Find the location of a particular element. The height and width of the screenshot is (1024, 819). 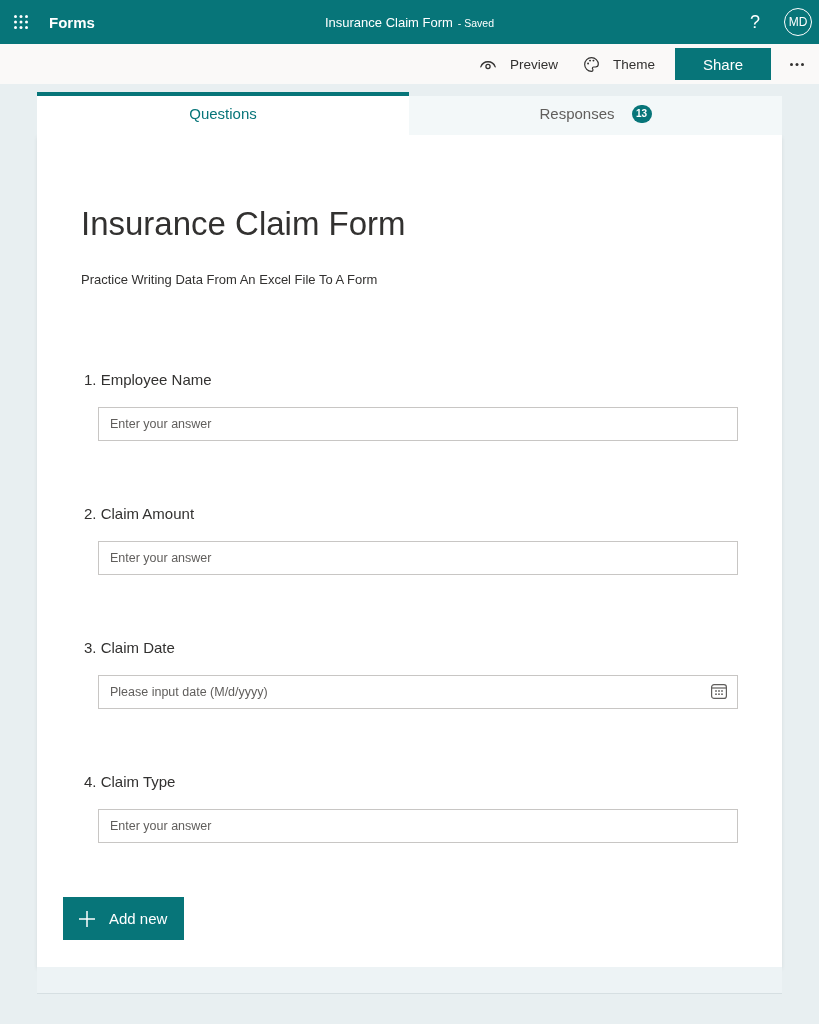

question-label: 1. Employee Name is located at coordinates (148, 380).